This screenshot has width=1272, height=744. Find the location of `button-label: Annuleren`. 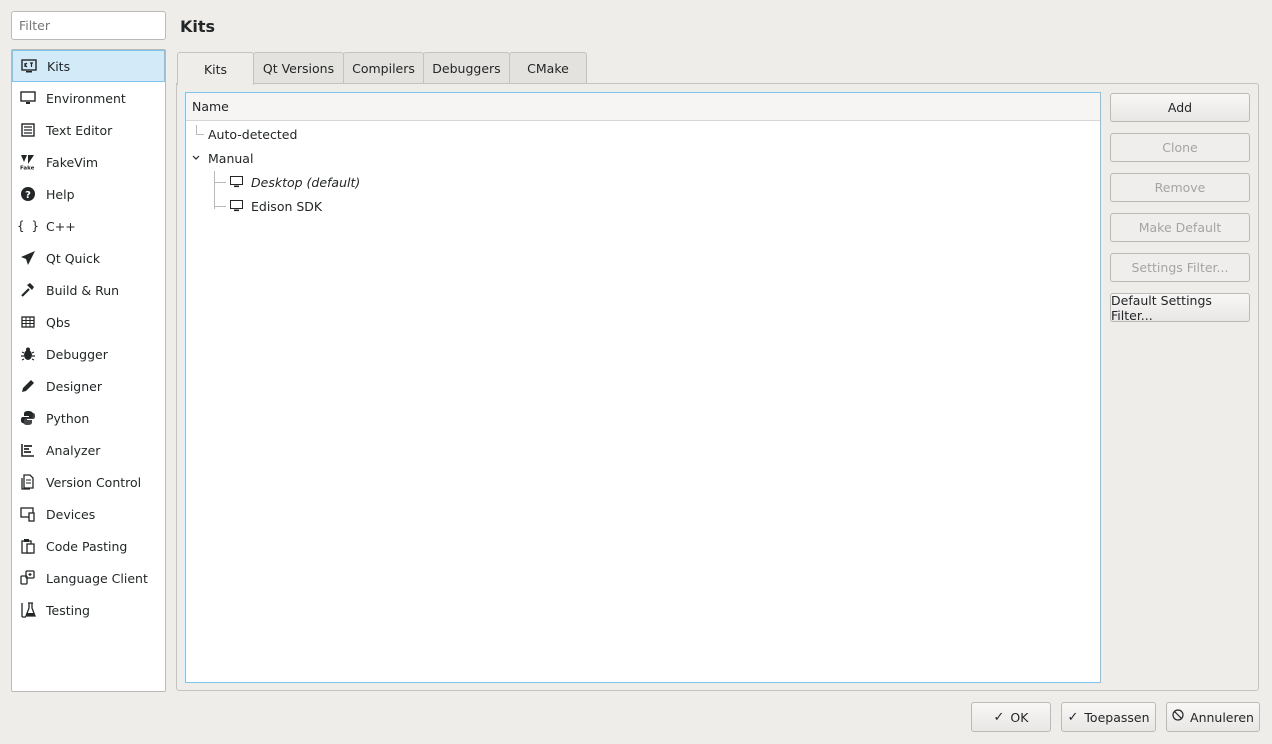

button-label: Annuleren is located at coordinates (1222, 717).